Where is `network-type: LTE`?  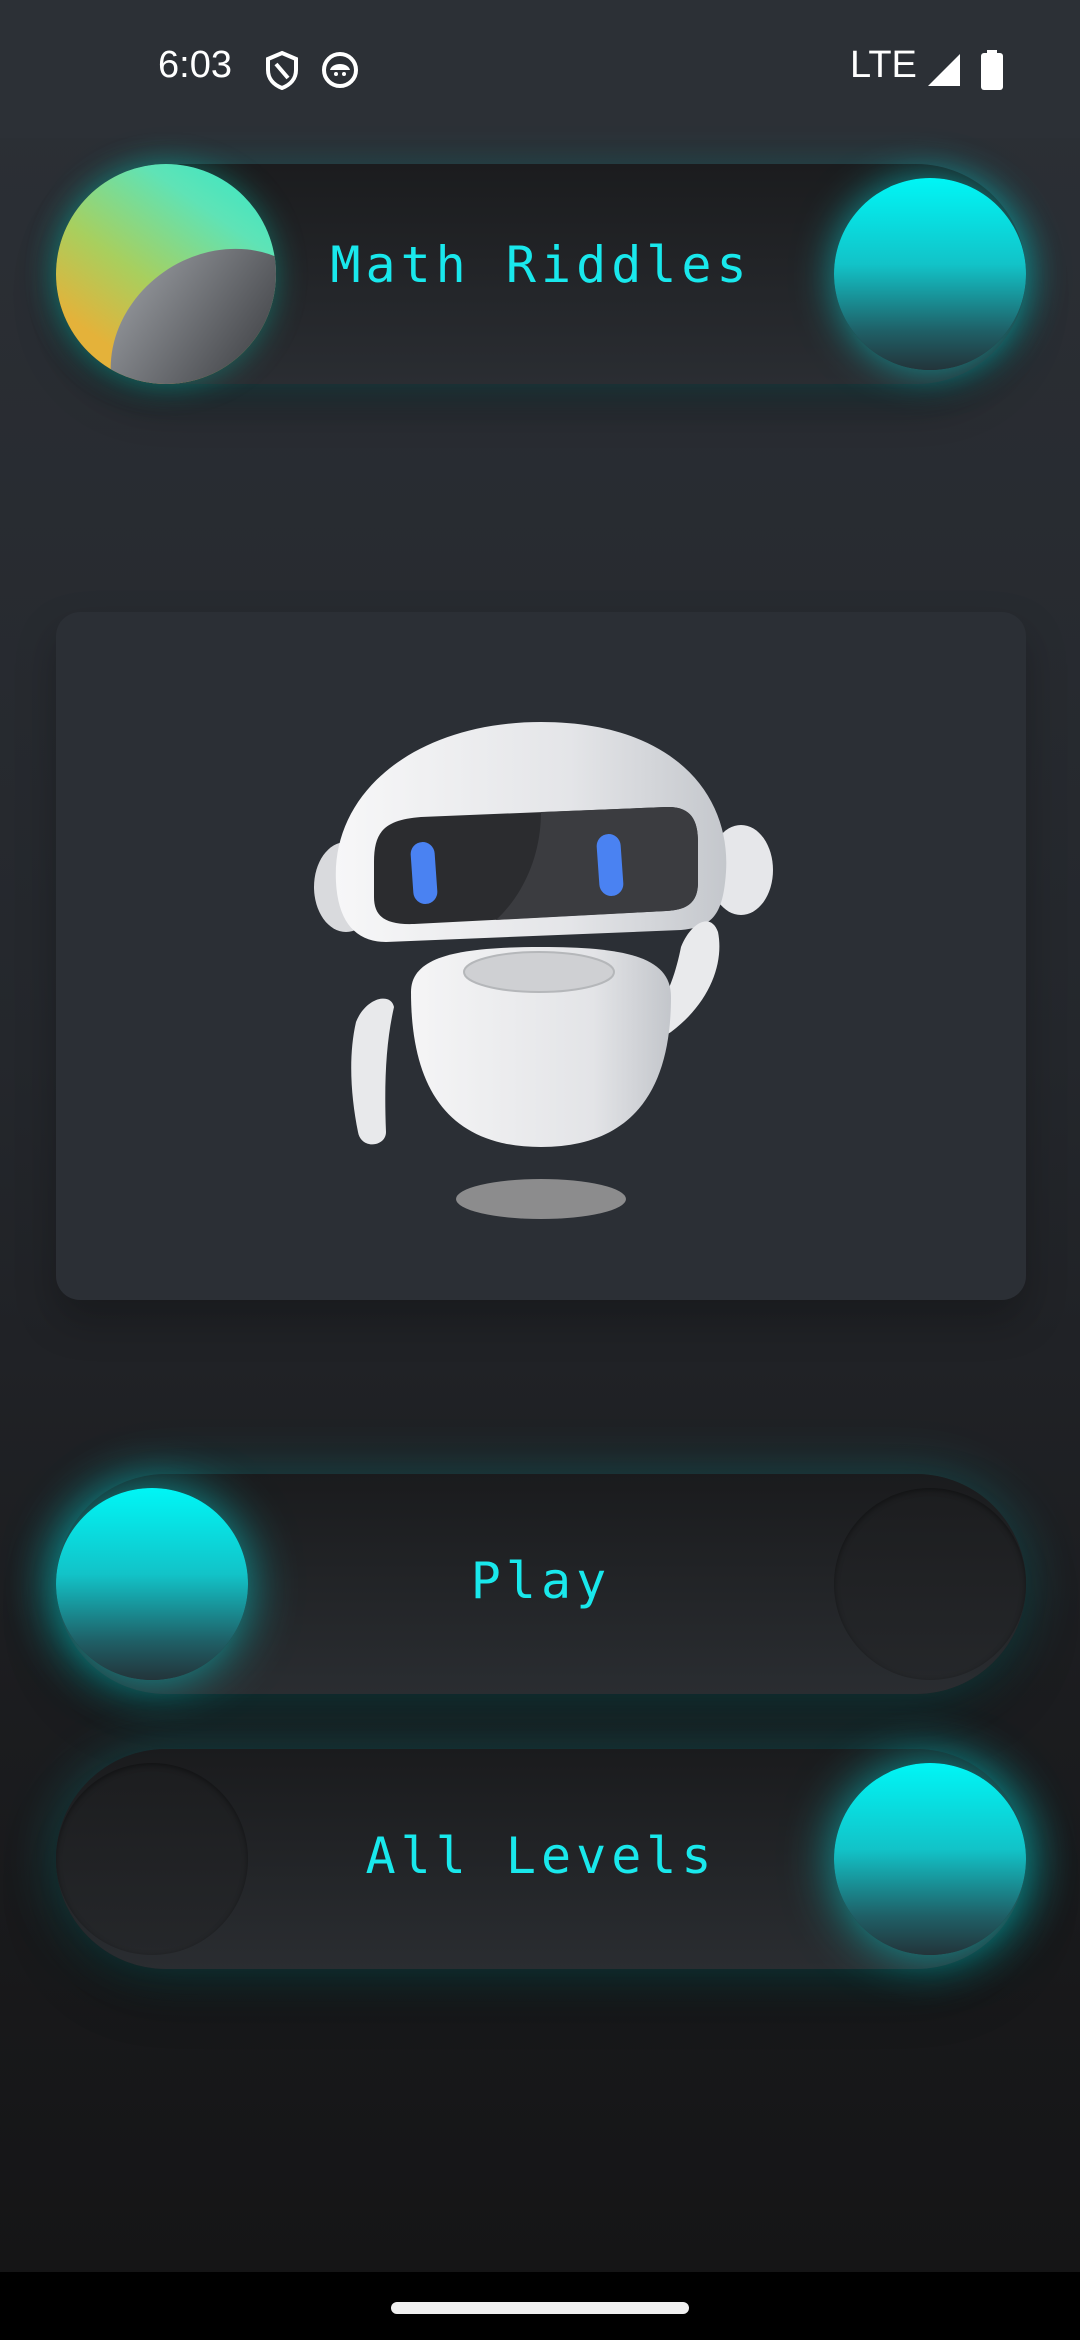
network-type: LTE is located at coordinates (883, 65).